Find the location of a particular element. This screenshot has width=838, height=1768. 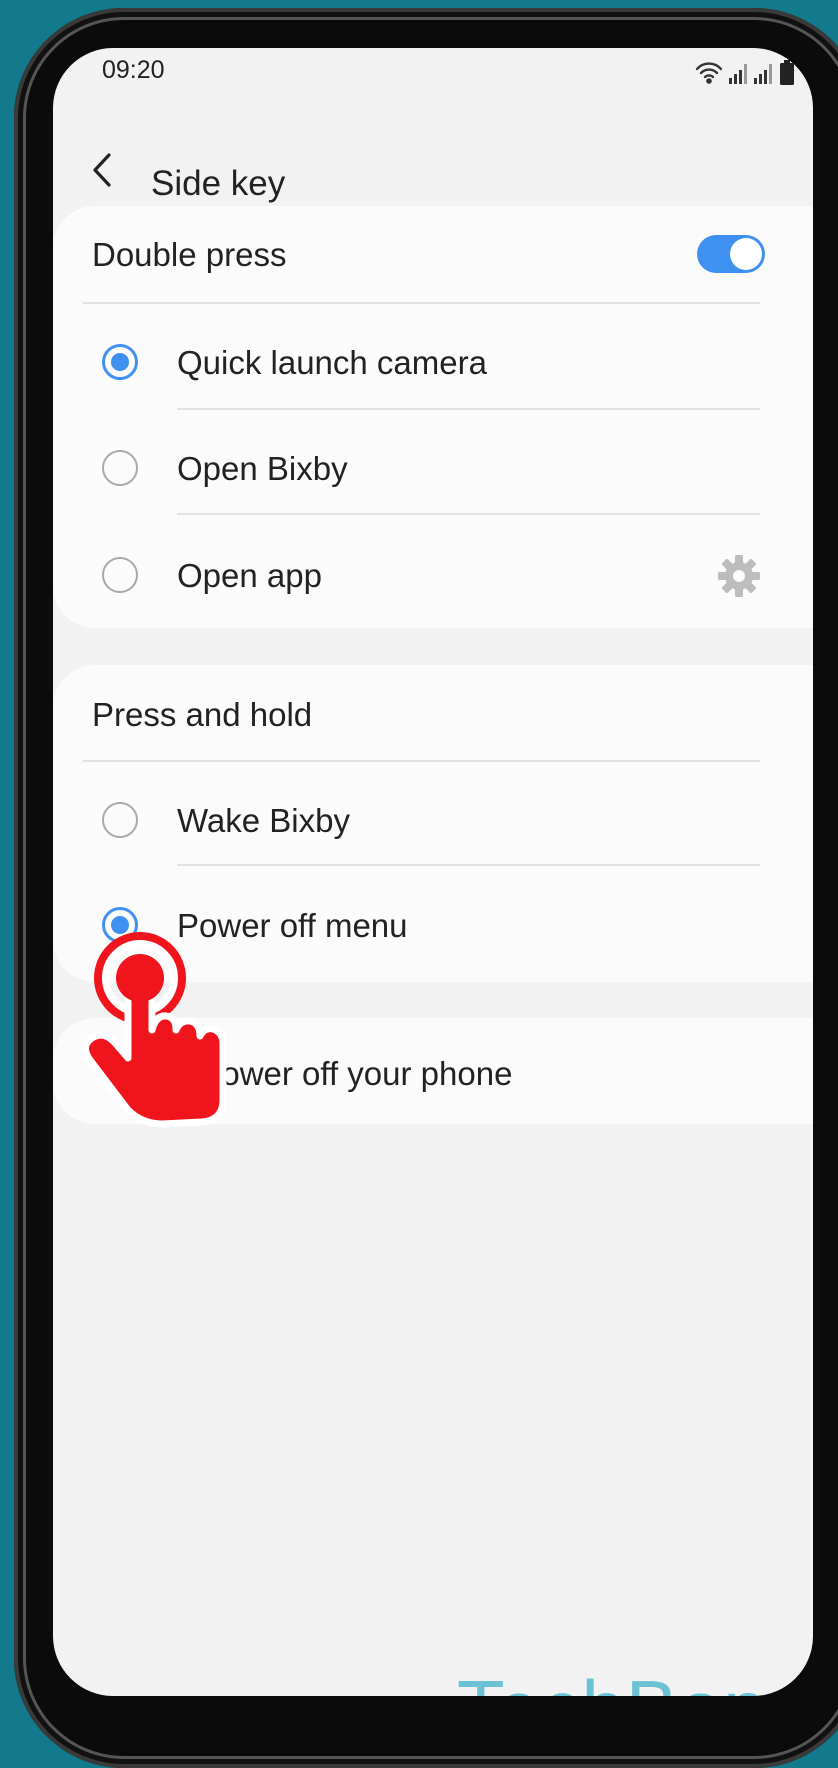

radio-wake-bixby is located at coordinates (120, 820).